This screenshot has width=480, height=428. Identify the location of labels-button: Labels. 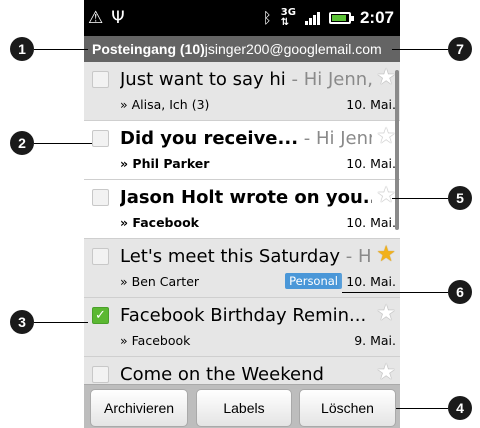
(244, 408).